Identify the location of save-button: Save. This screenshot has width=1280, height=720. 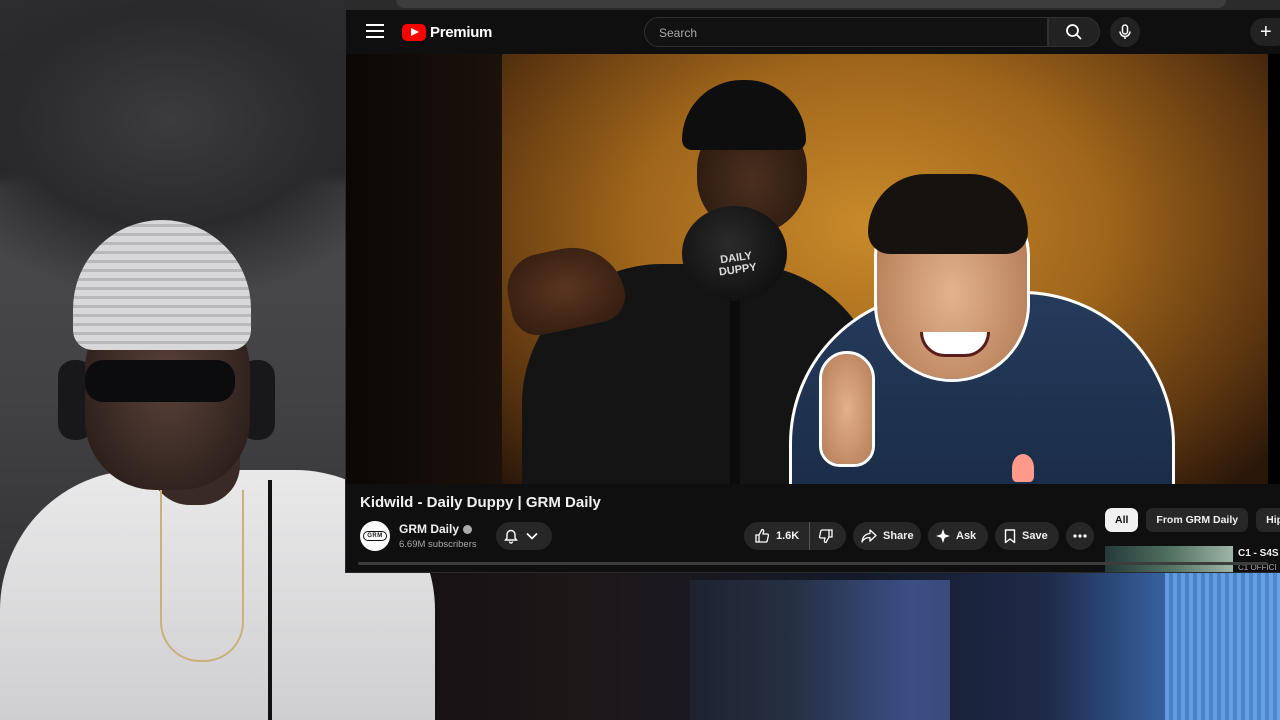
(1027, 536).